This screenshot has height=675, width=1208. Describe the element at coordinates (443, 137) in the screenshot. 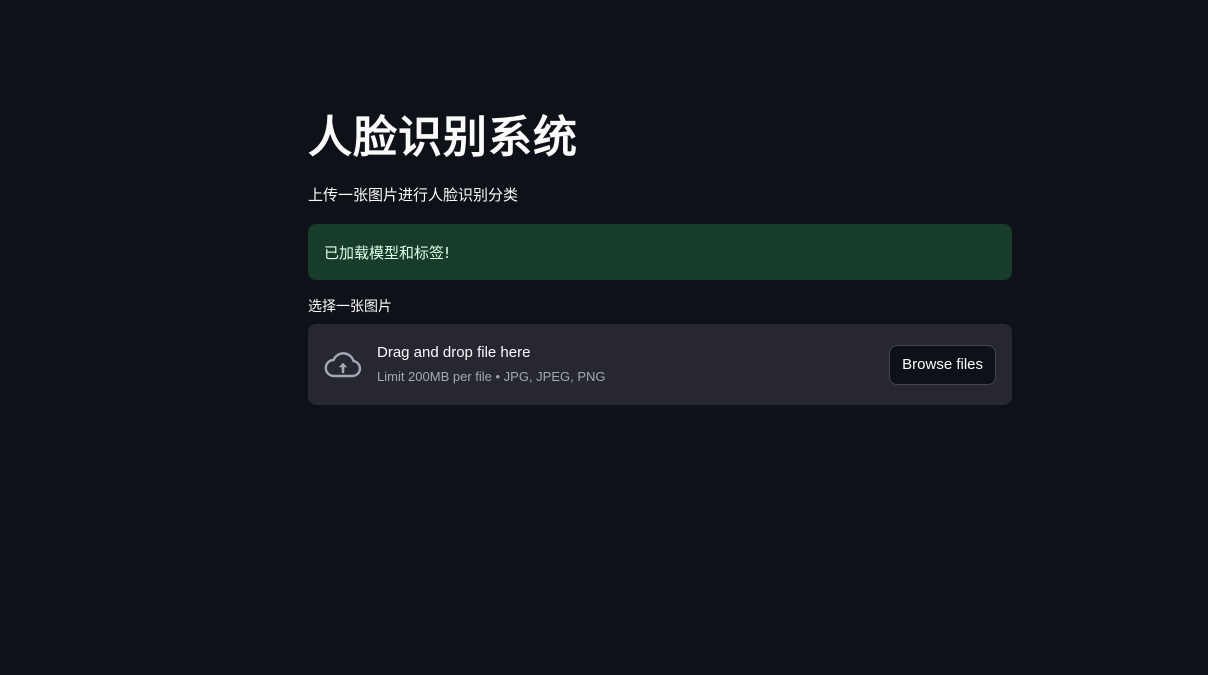

I see `page-title: 人脸识别系统` at that location.